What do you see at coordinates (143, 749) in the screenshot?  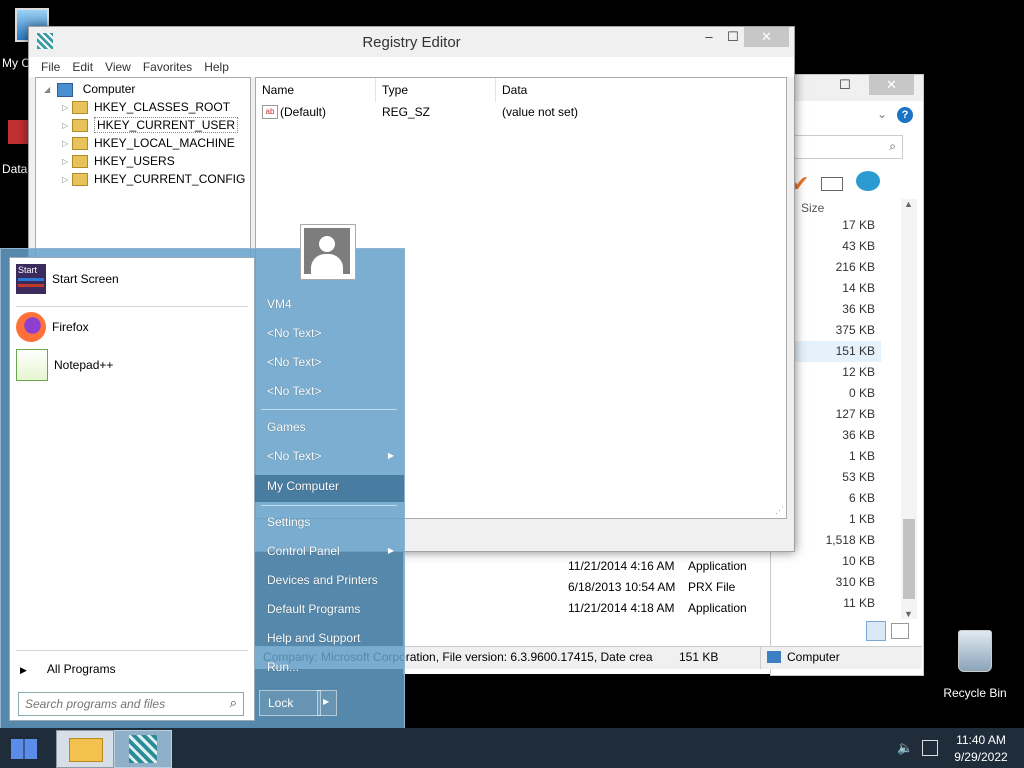 I see `taskbar-registry-editor` at bounding box center [143, 749].